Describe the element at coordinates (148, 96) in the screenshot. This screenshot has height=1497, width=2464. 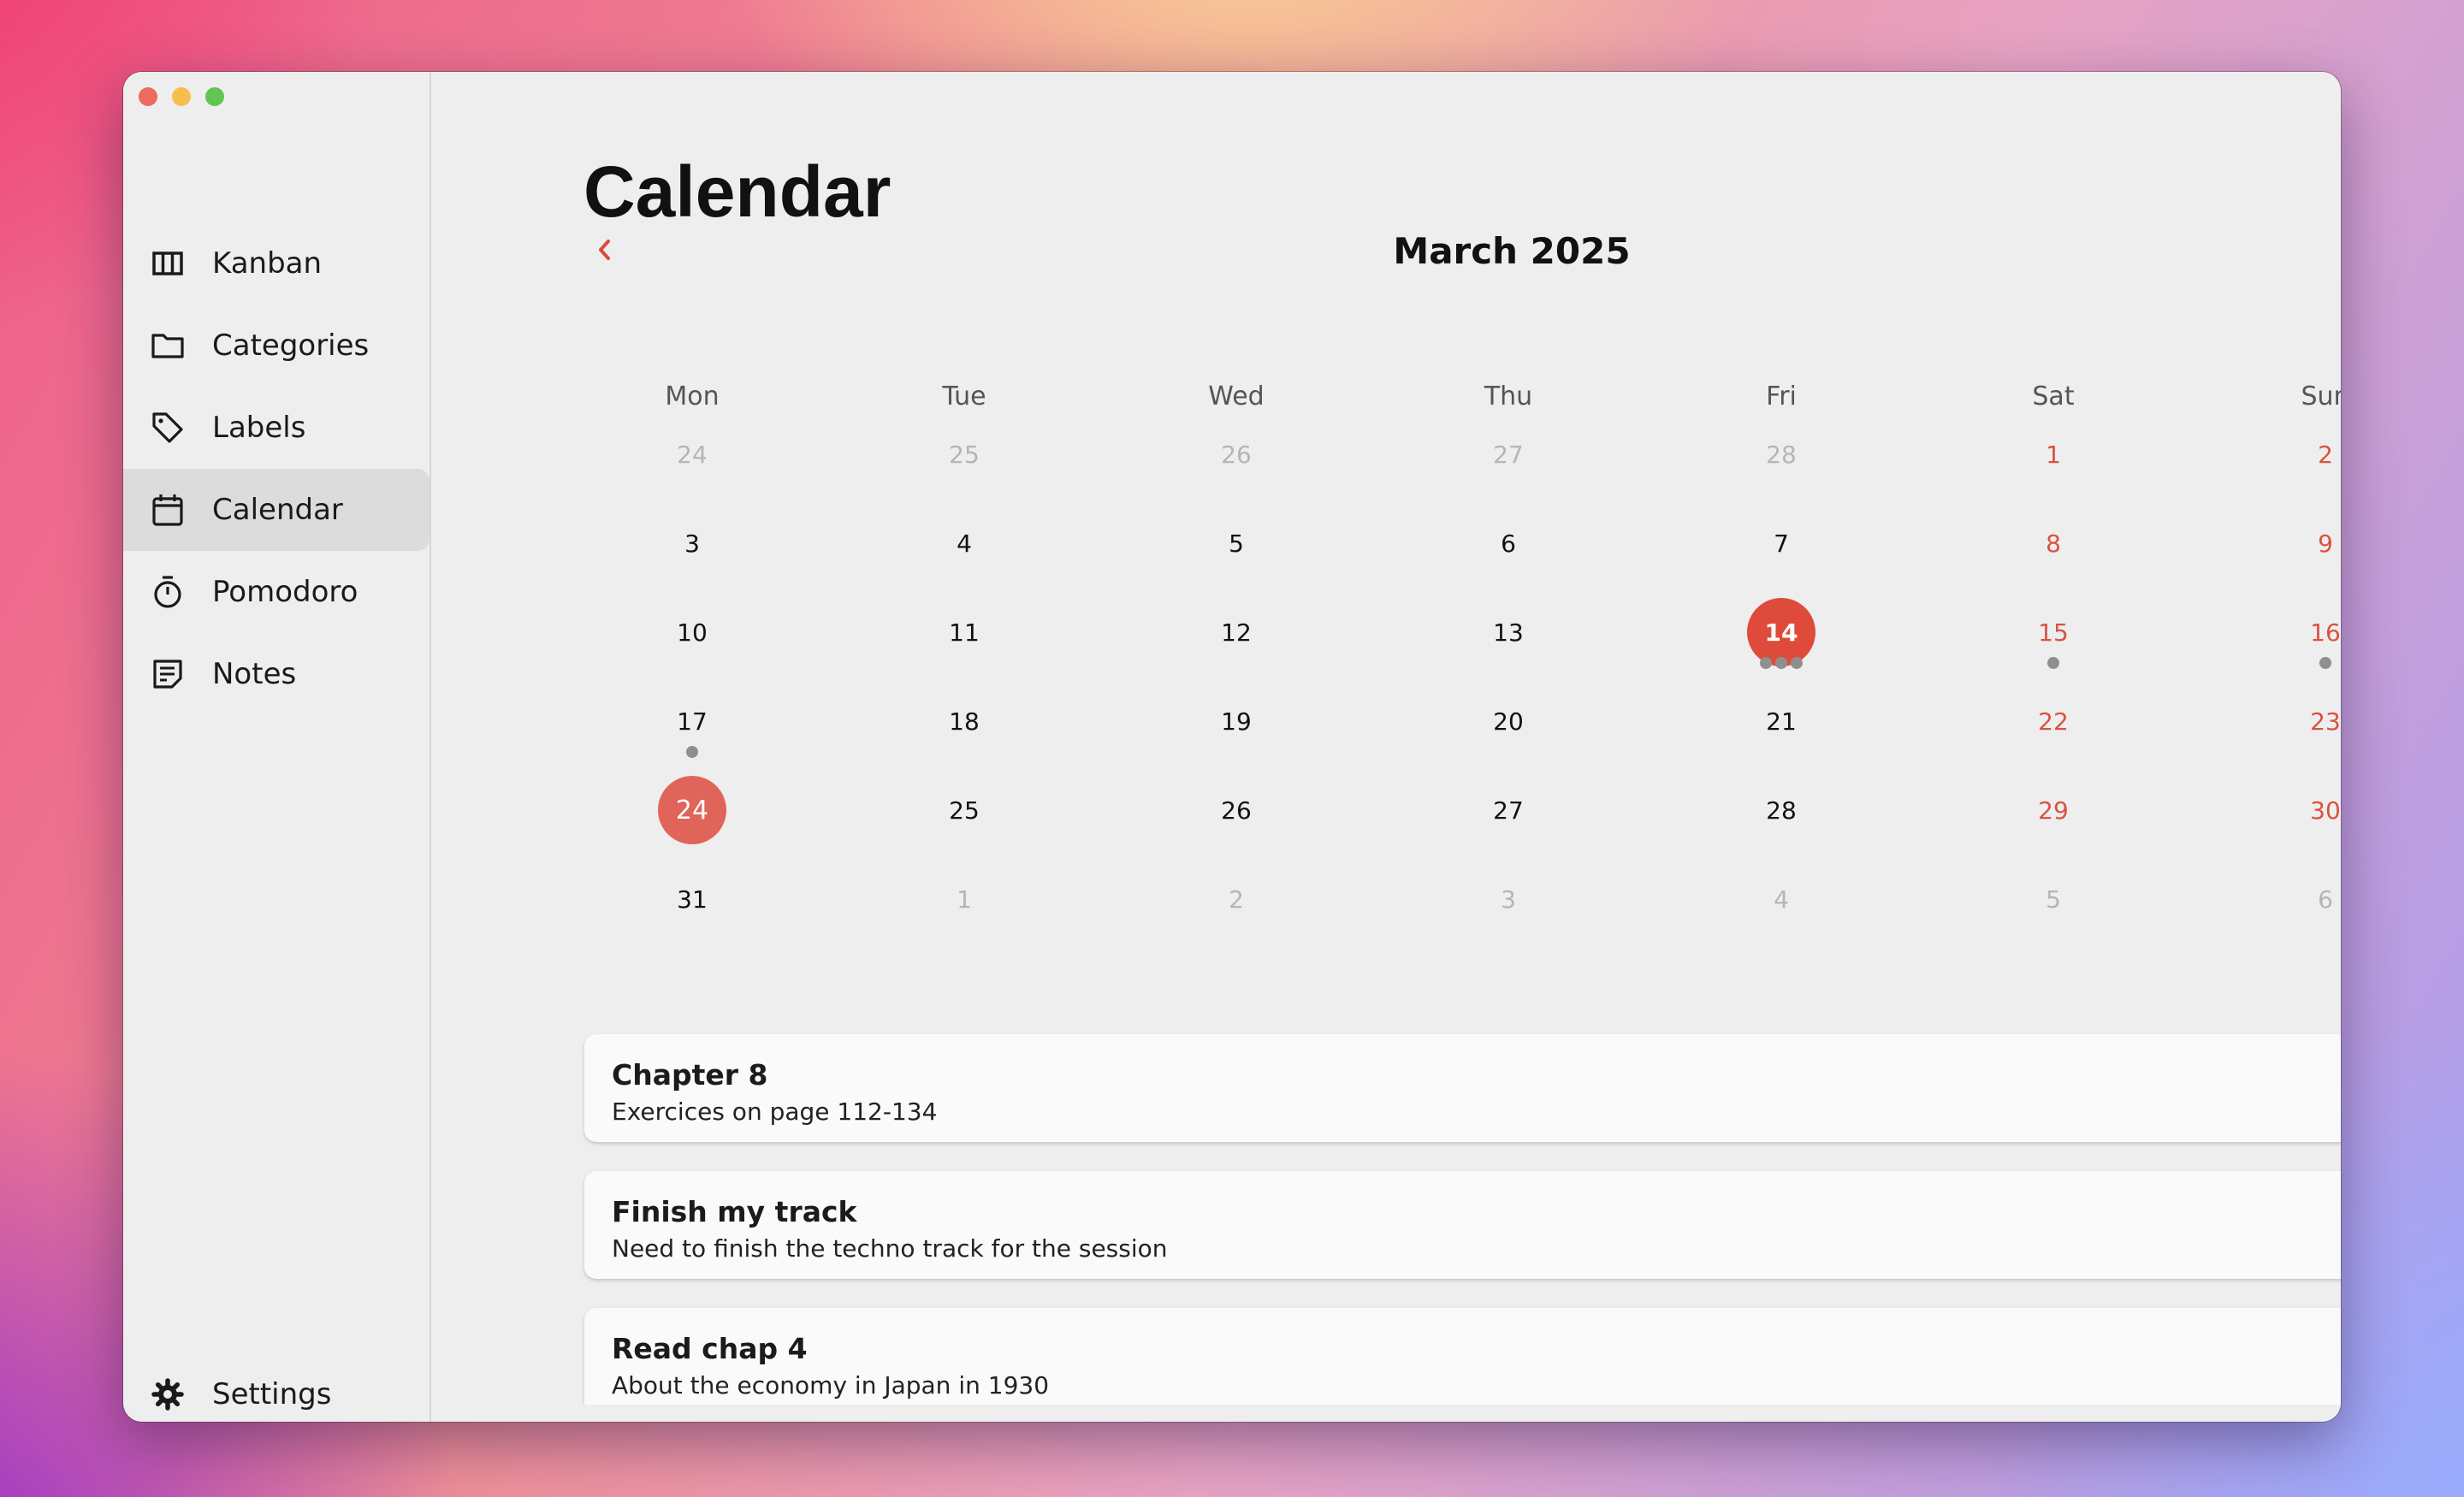
I see `close-window-button` at that location.